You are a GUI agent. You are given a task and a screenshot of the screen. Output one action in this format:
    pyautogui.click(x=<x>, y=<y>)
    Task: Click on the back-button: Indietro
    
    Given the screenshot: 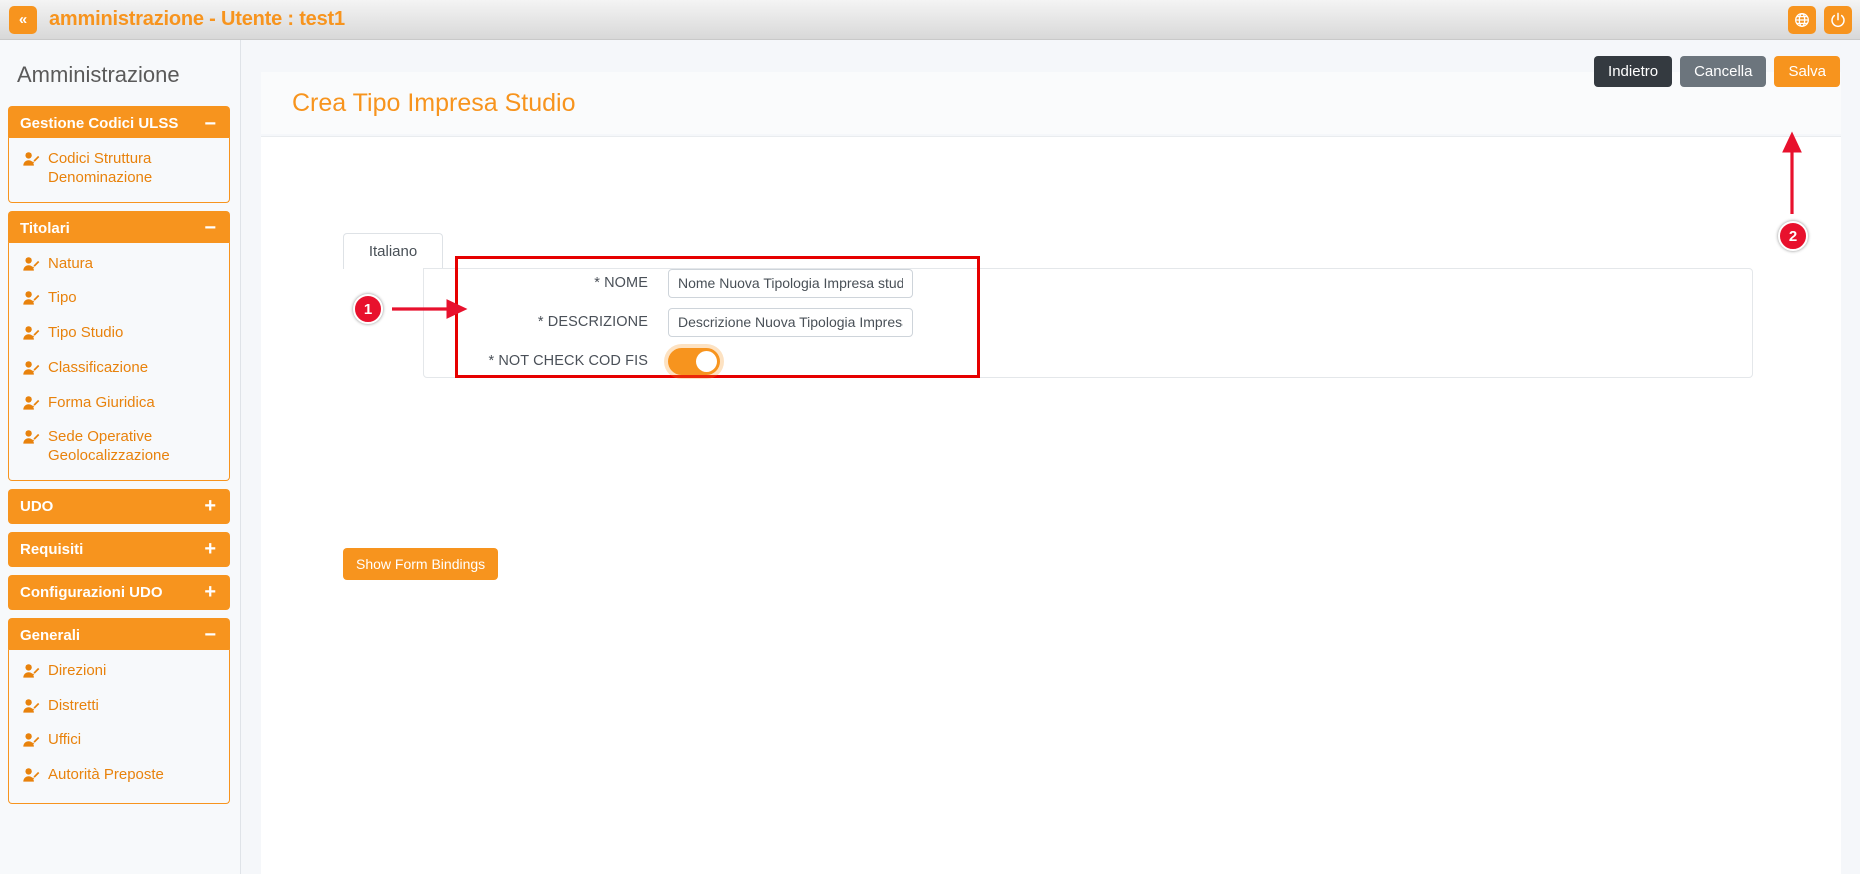 What is the action you would take?
    pyautogui.click(x=1633, y=71)
    